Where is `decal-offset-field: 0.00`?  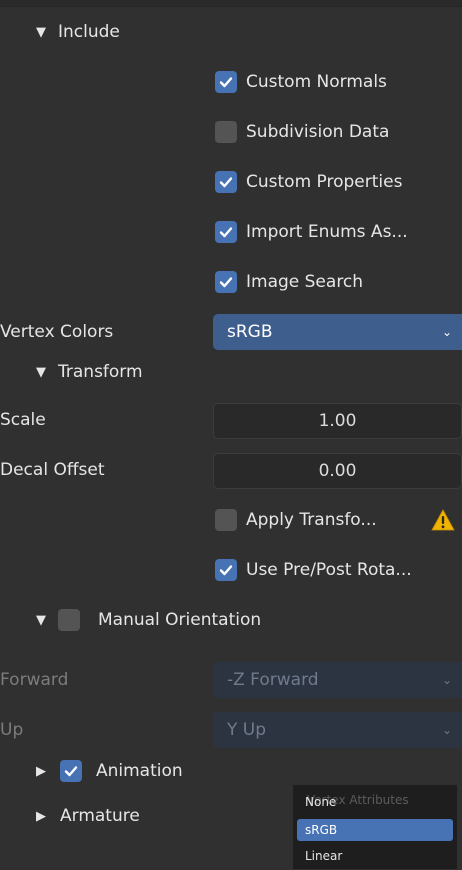
decal-offset-field: 0.00 is located at coordinates (337, 471).